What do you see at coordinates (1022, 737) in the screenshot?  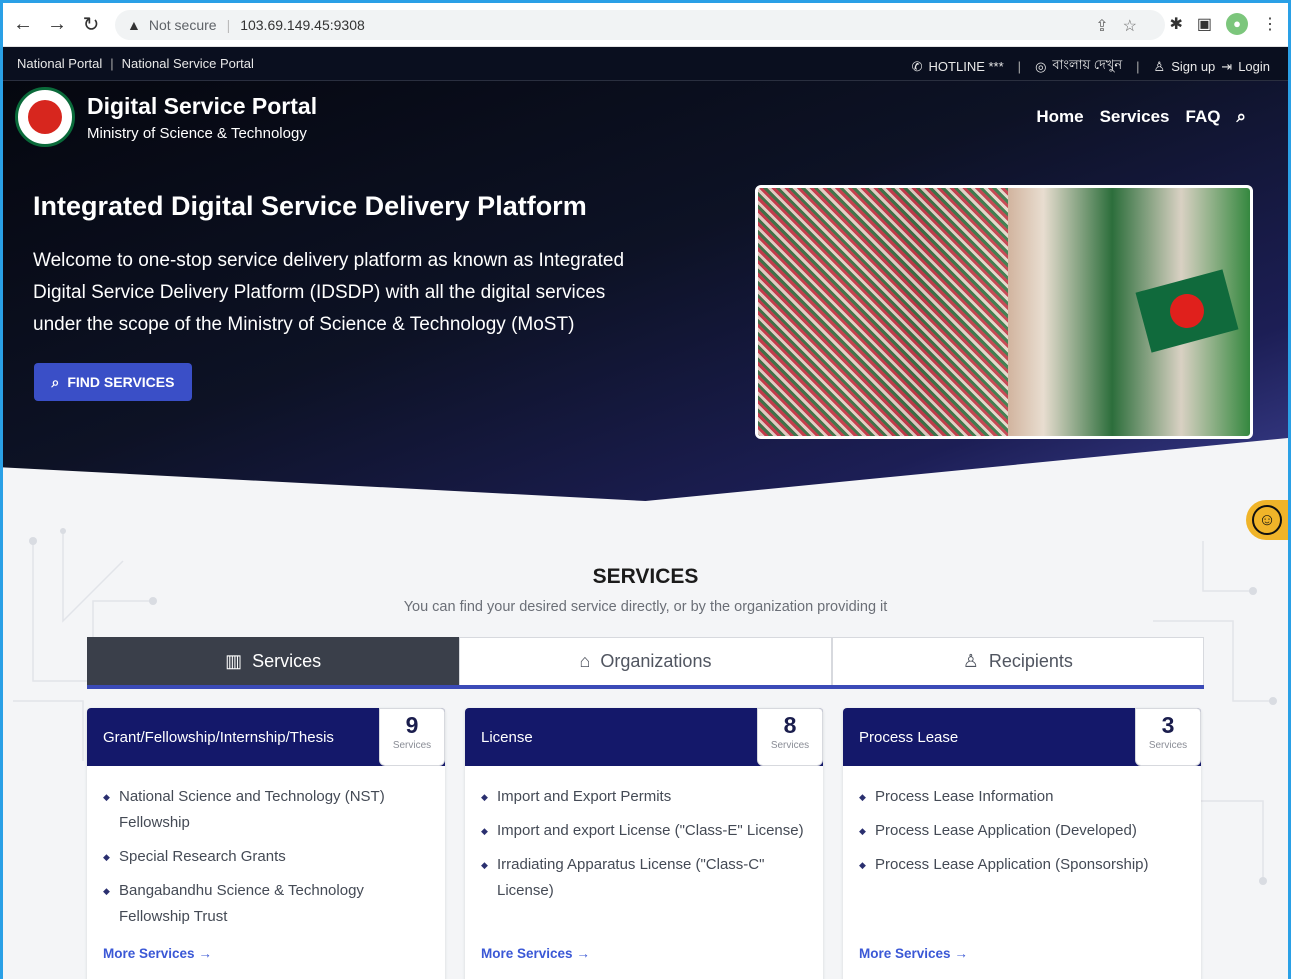 I see `card-header: Process Lease 3 Services` at bounding box center [1022, 737].